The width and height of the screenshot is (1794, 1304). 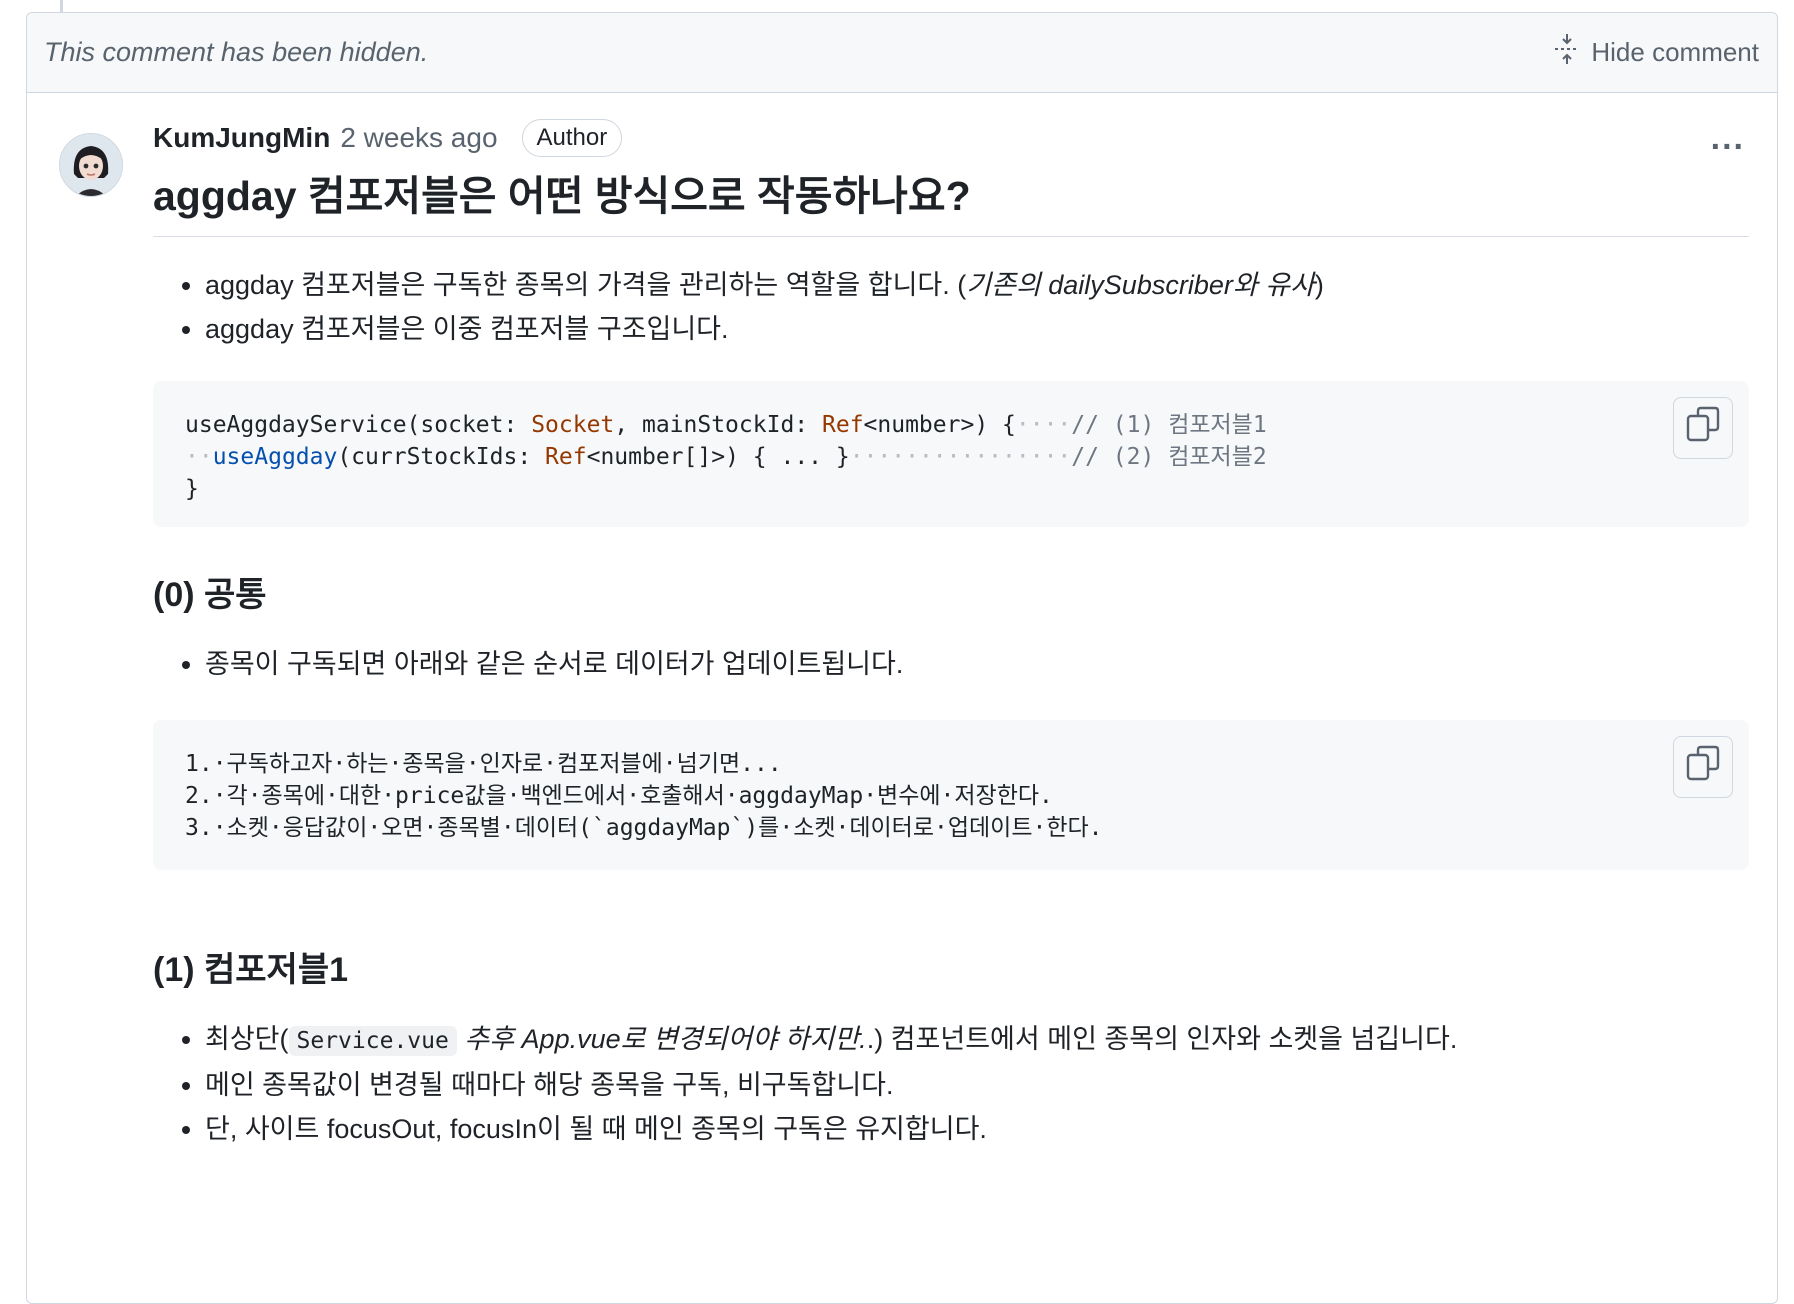 I want to click on list-item: 메인 종목값이 변경될 때마다 해당 종목을 구독, 비구독합니다., so click(x=977, y=1085).